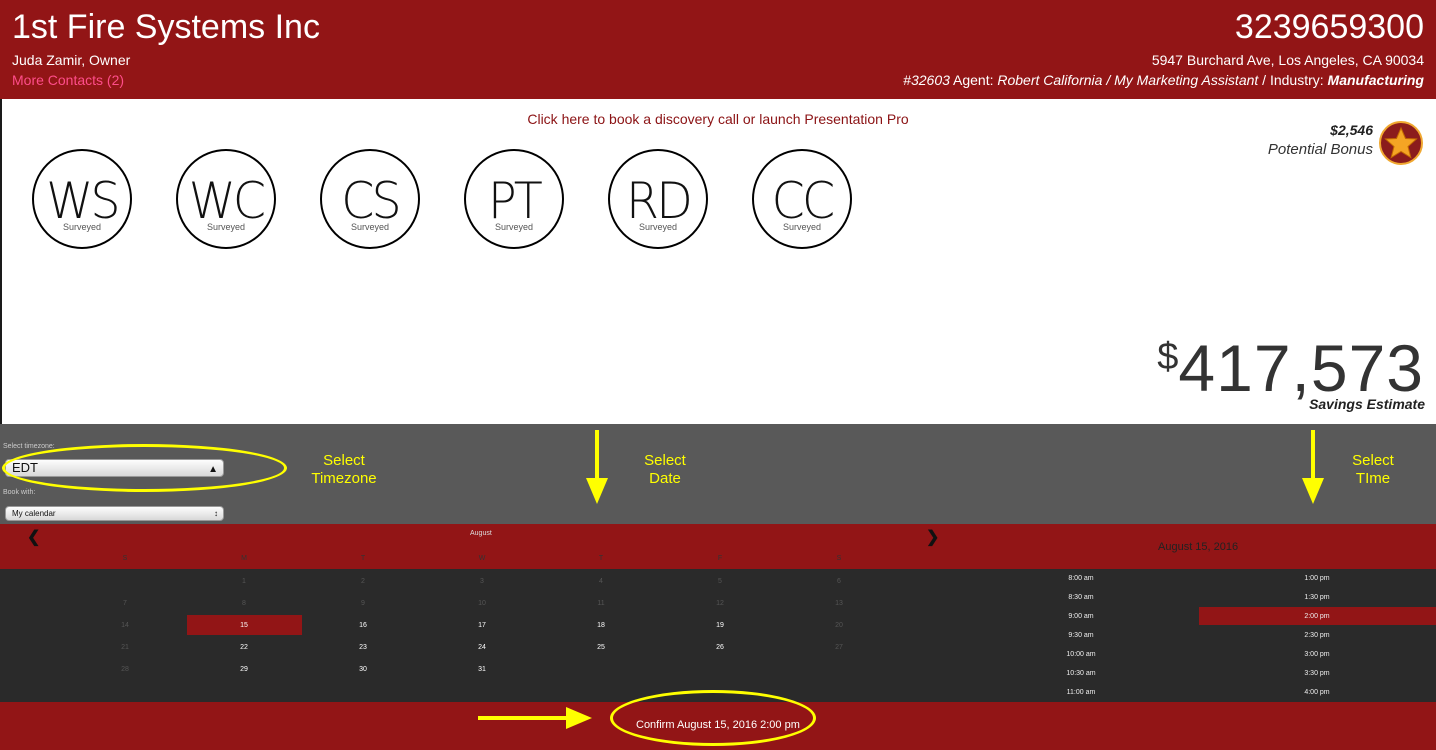 This screenshot has height=750, width=1436. What do you see at coordinates (1375, 80) in the screenshot?
I see `industry-value: Manufacturing` at bounding box center [1375, 80].